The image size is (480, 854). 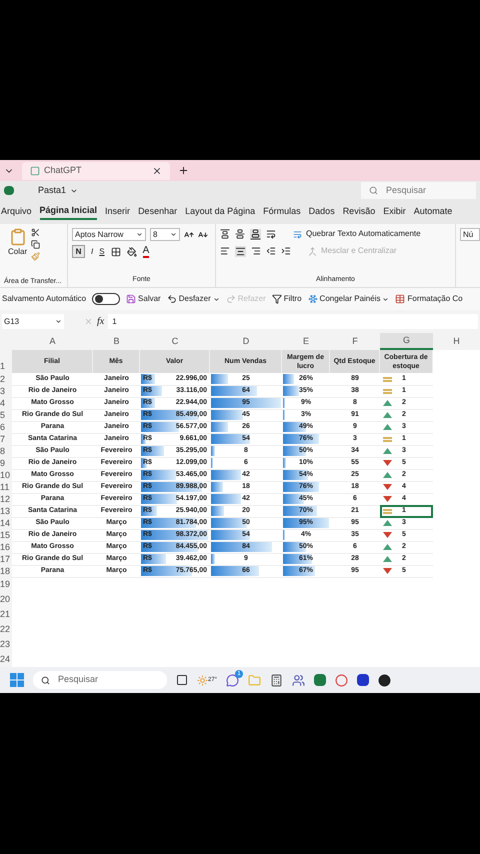 I want to click on borders-icon, so click(x=115, y=251).